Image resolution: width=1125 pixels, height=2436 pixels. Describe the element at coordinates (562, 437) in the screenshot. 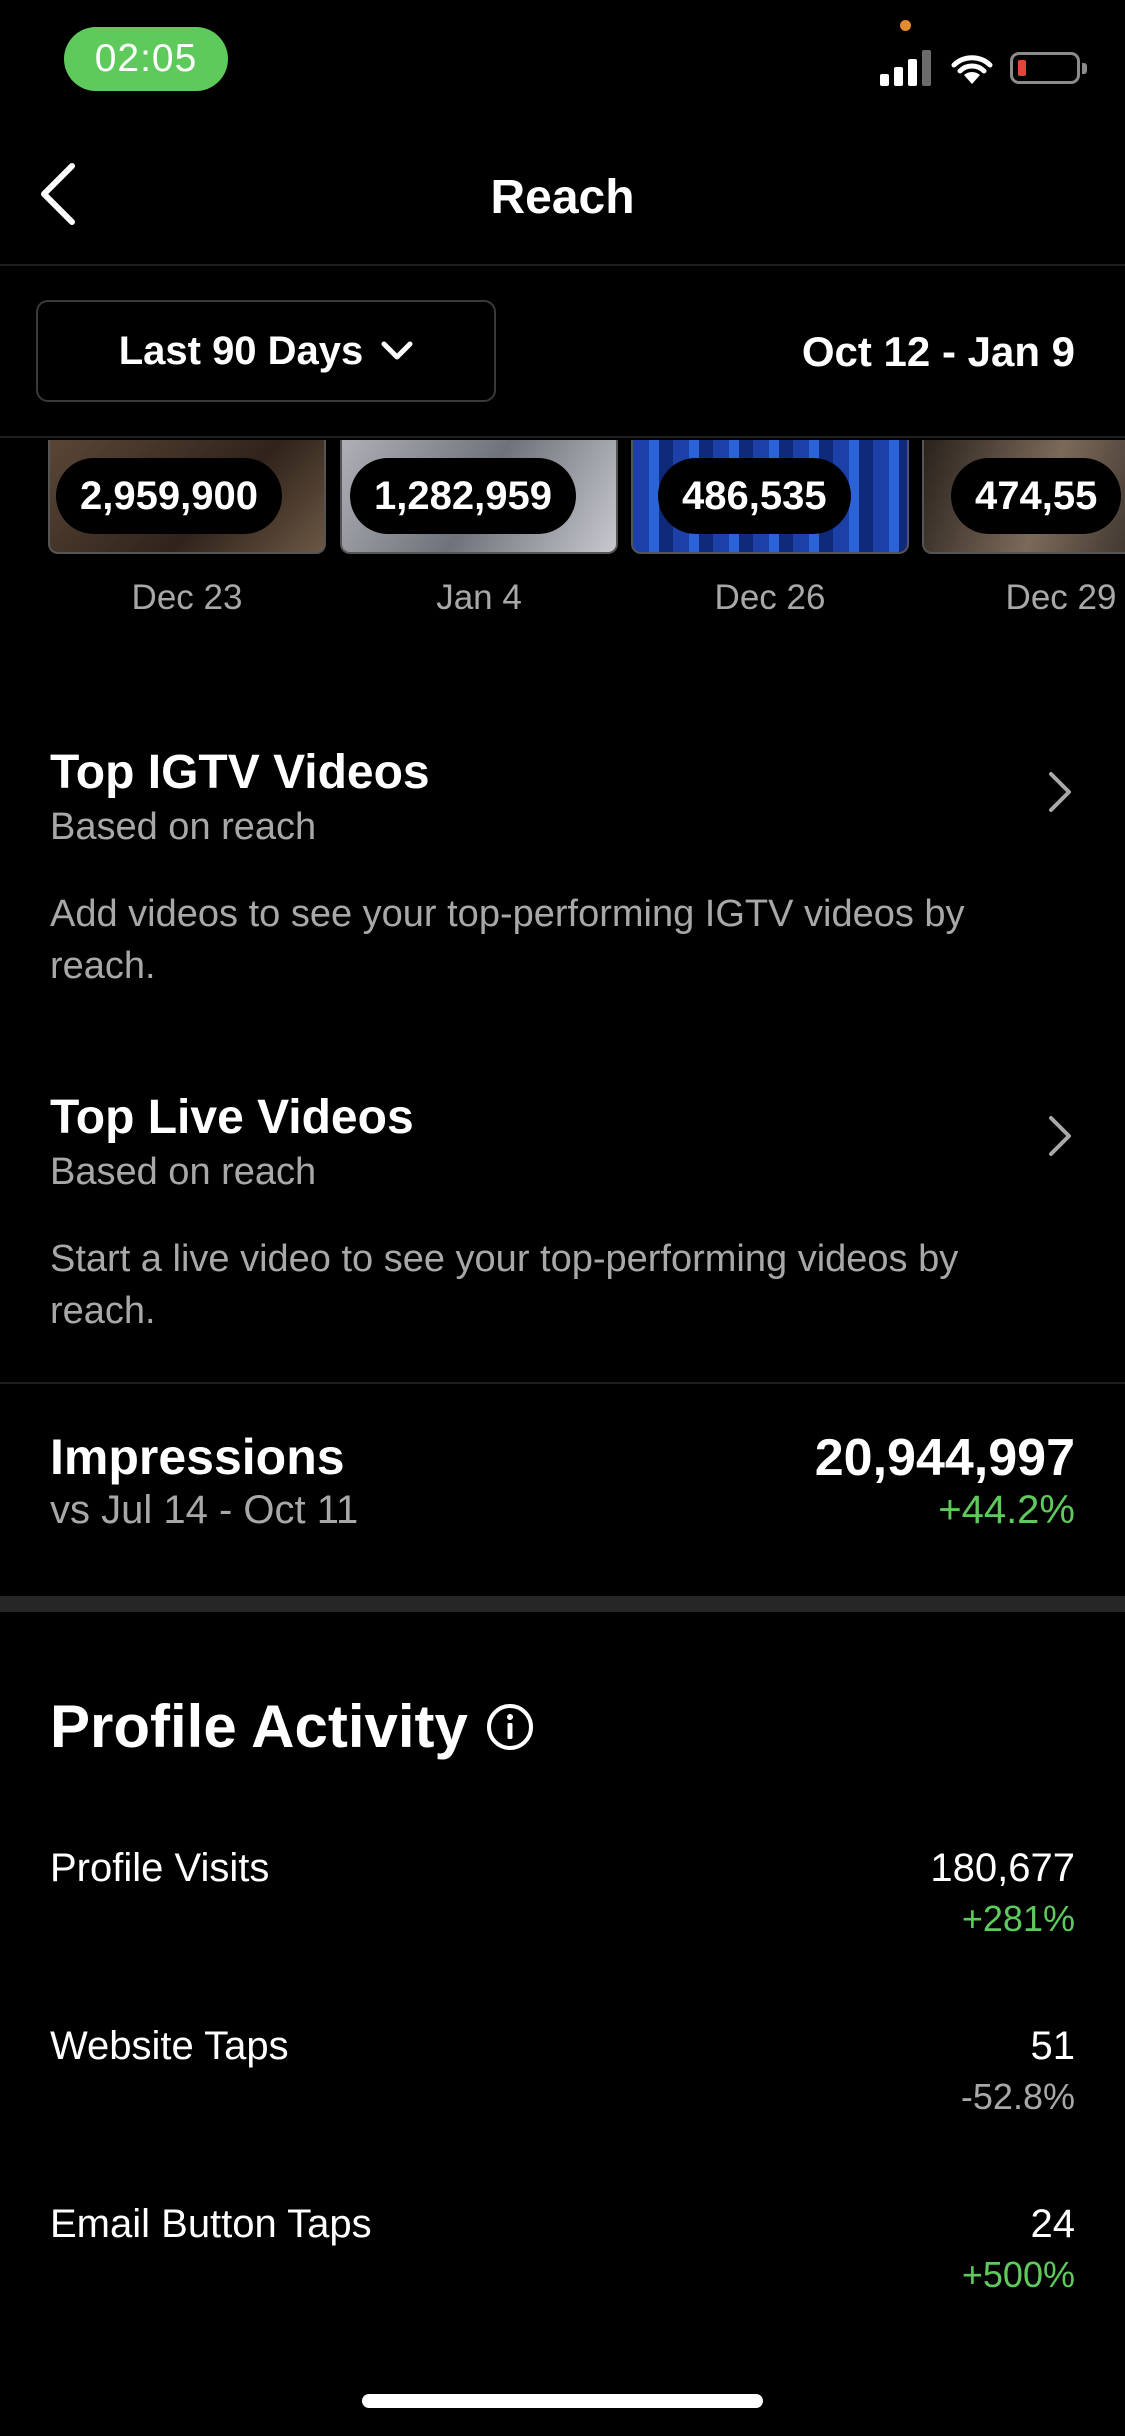

I see `filter-divider` at that location.